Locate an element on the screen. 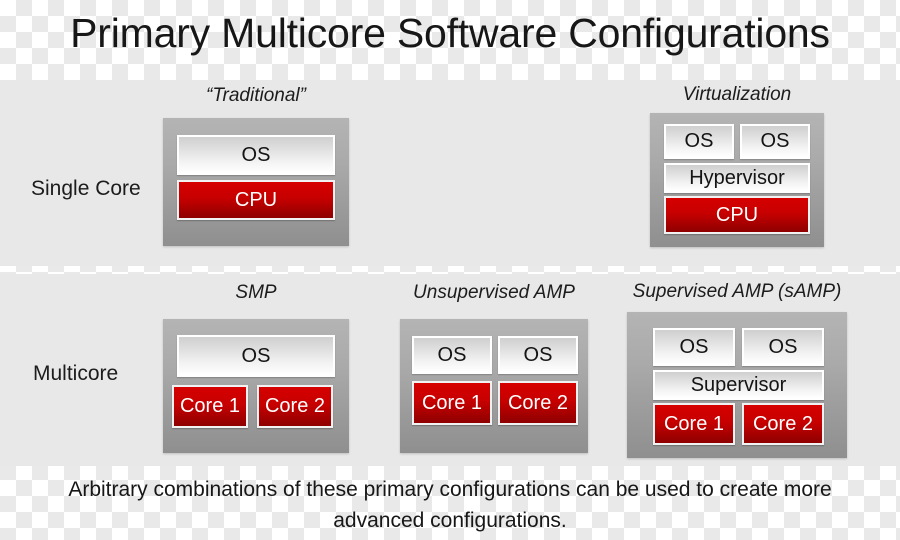 Image resolution: width=900 pixels, height=540 pixels. block-supervisor: Supervisor is located at coordinates (738, 385).